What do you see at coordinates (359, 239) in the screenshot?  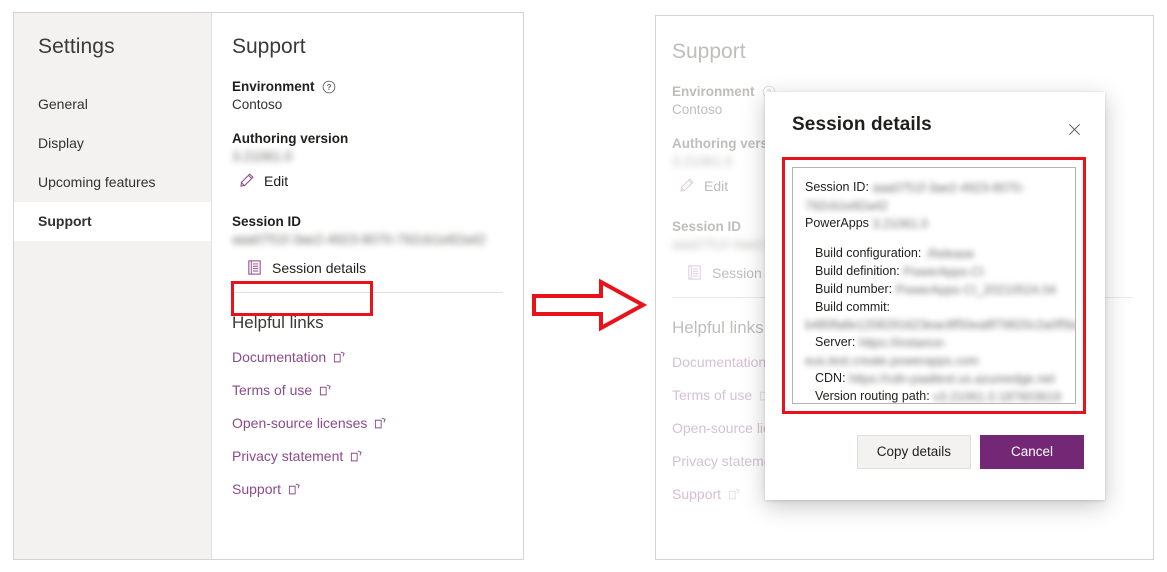 I see `session-id-value: aaa0751f-3ae2-4923-8070-792cb1e82a42` at bounding box center [359, 239].